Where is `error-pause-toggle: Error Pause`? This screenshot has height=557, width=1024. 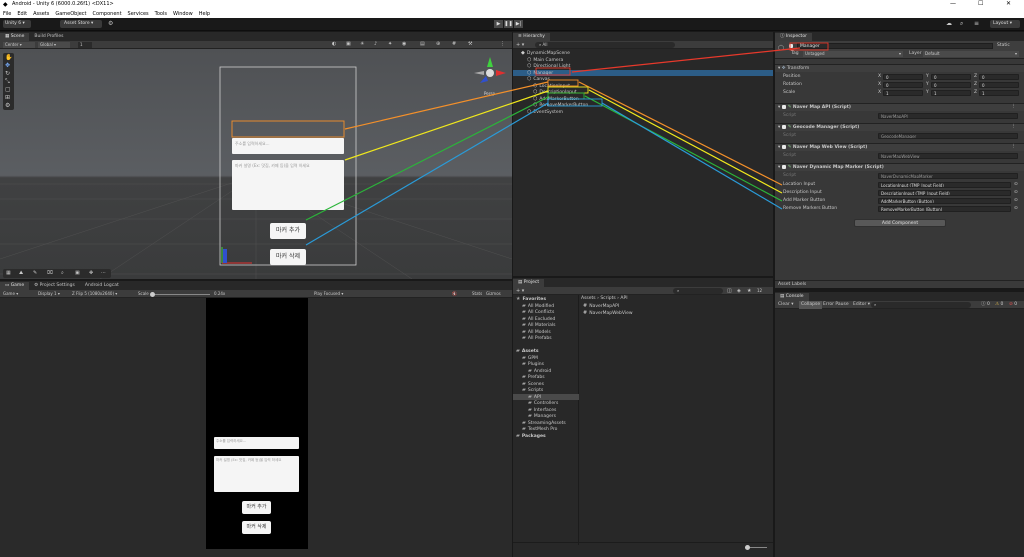 error-pause-toggle: Error Pause is located at coordinates (836, 305).